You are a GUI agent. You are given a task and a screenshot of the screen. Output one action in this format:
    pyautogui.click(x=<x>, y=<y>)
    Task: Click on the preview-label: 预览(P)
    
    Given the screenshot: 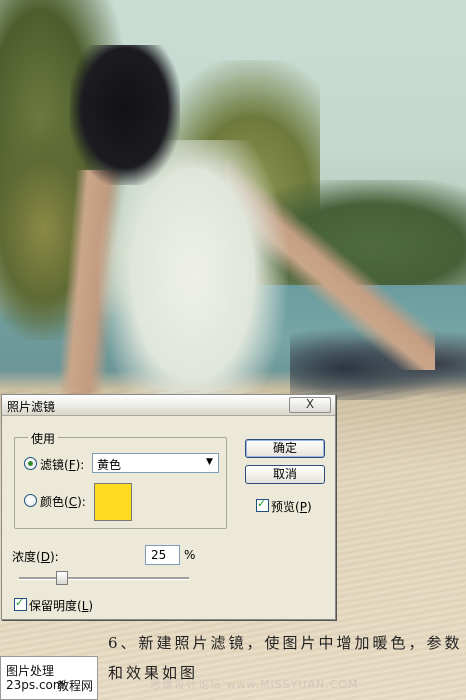 What is the action you would take?
    pyautogui.click(x=291, y=506)
    